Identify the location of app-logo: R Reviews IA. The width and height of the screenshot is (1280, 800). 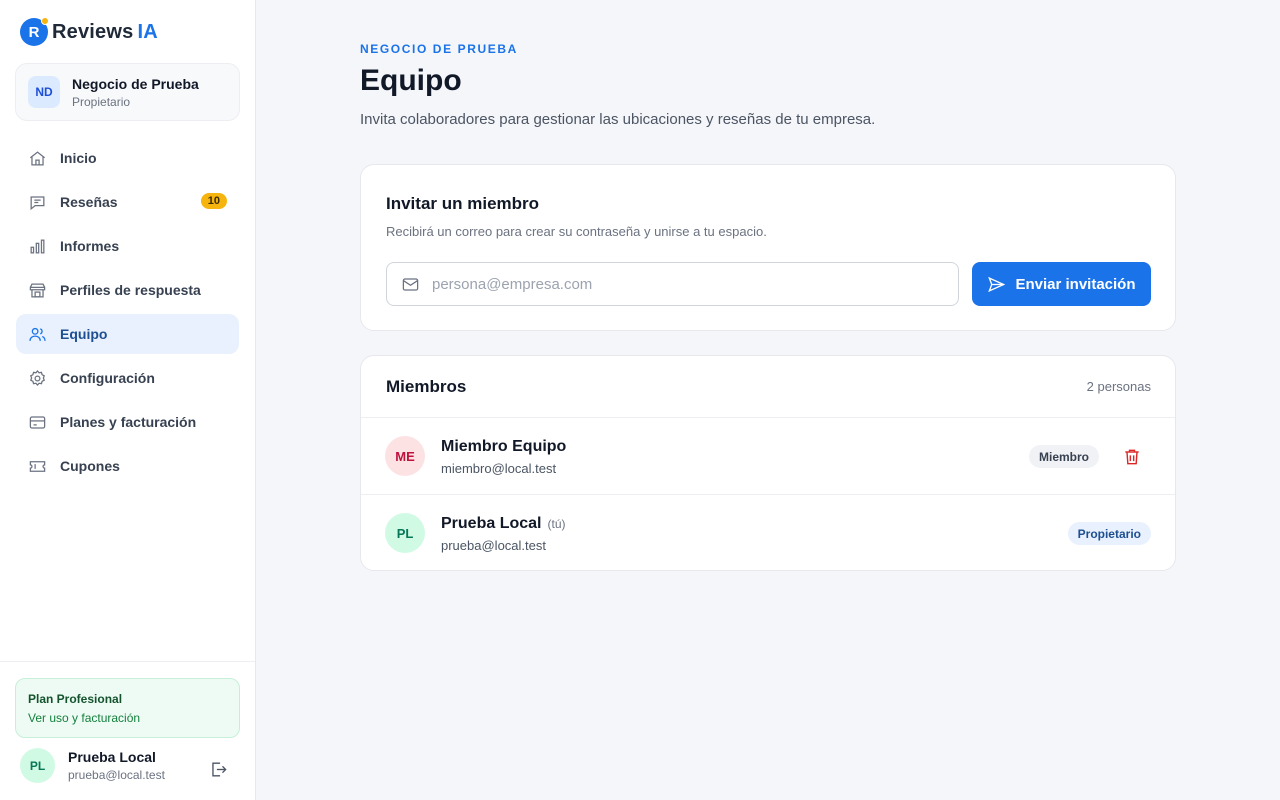
(89, 31).